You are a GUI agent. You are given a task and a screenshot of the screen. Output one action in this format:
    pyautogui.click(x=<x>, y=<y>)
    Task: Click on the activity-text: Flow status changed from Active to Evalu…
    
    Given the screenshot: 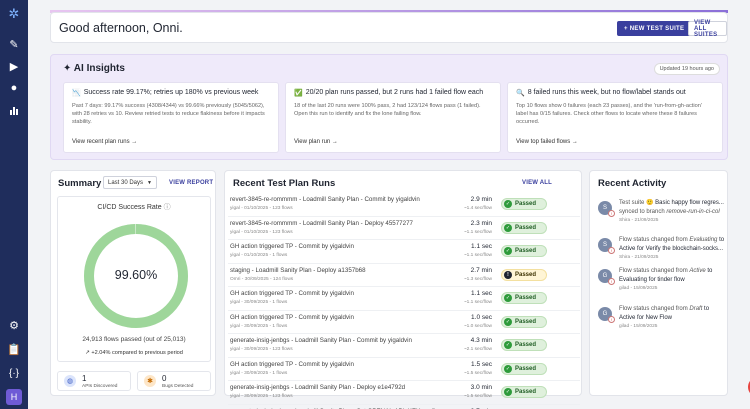 What is the action you would take?
    pyautogui.click(x=672, y=280)
    